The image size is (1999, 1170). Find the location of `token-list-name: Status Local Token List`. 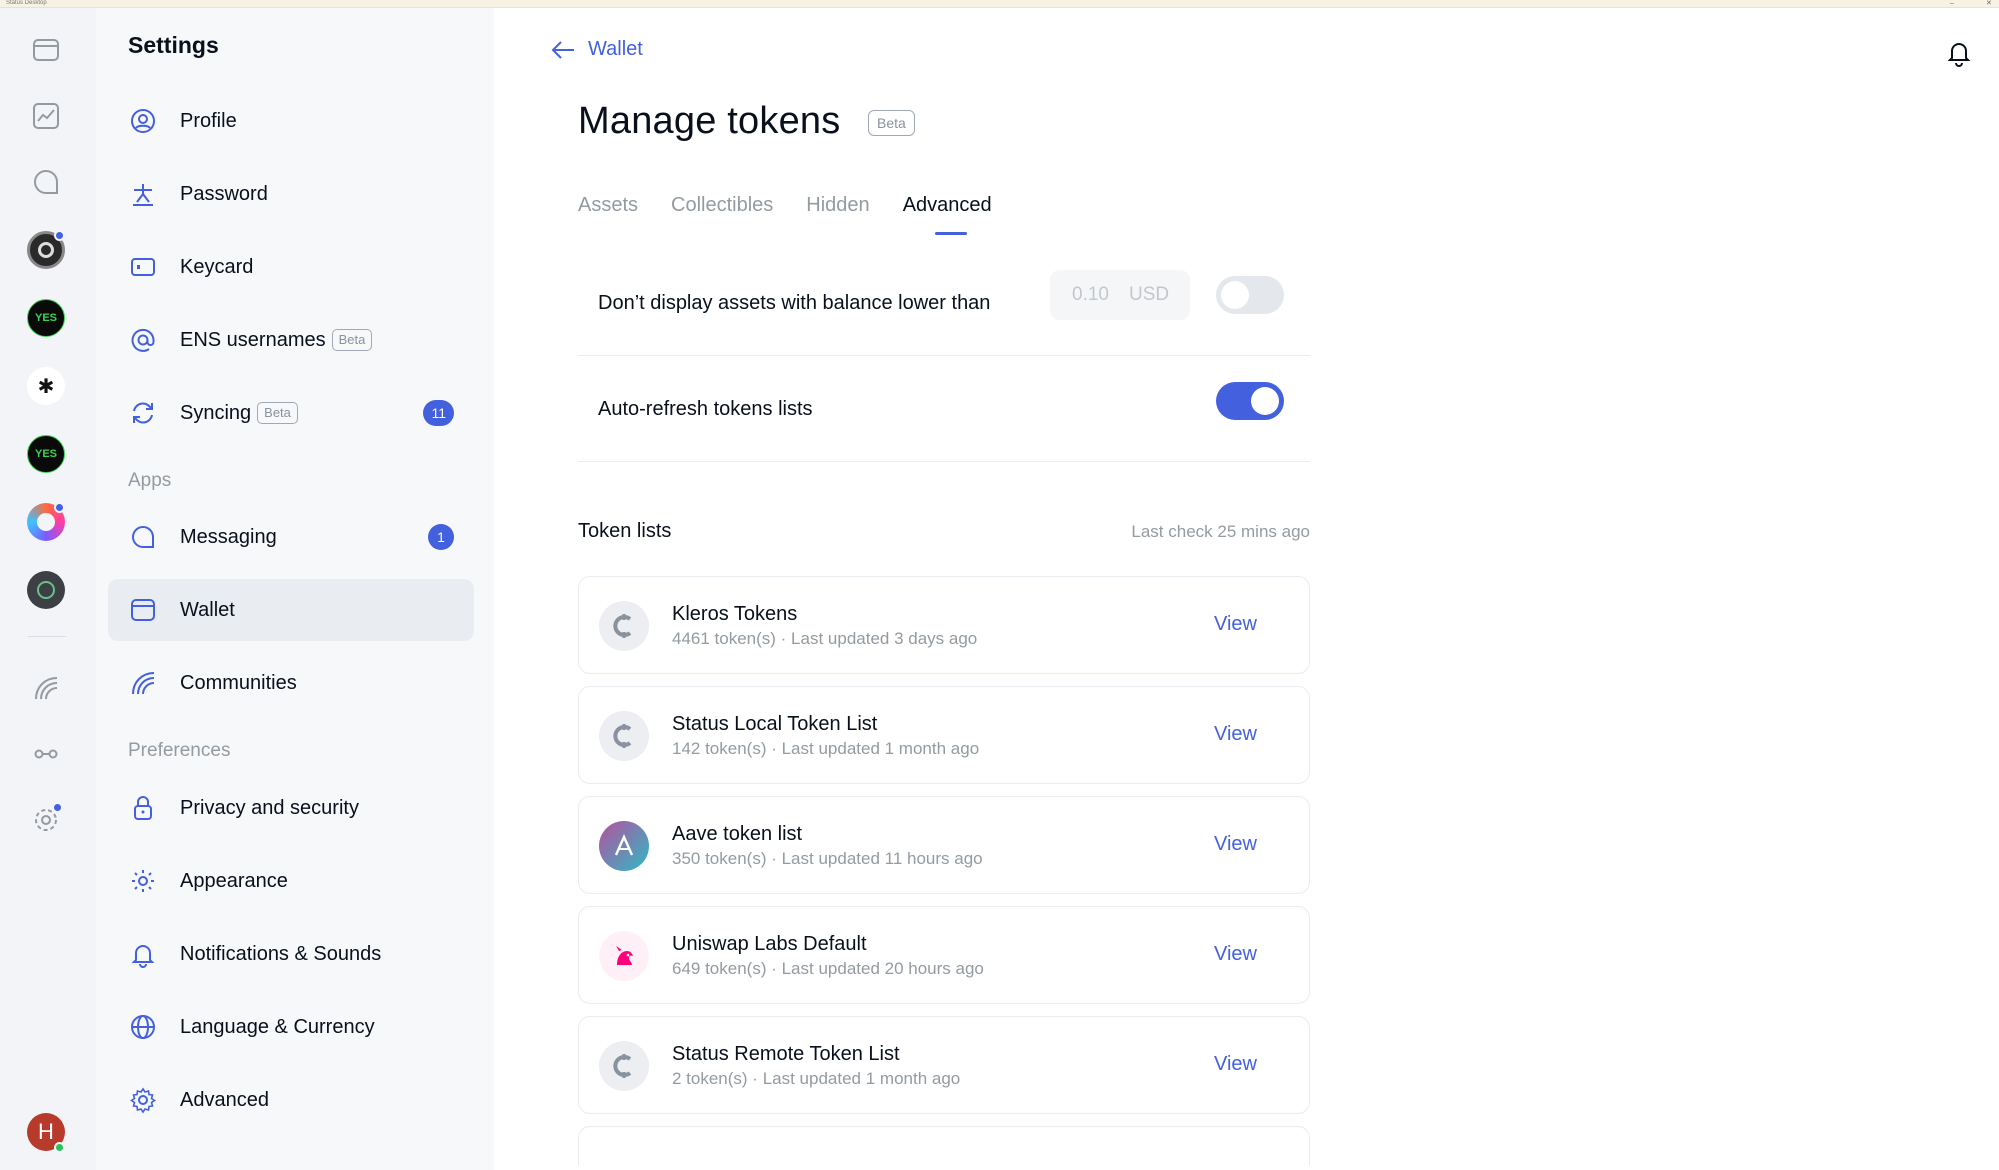

token-list-name: Status Local Token List is located at coordinates (775, 724).